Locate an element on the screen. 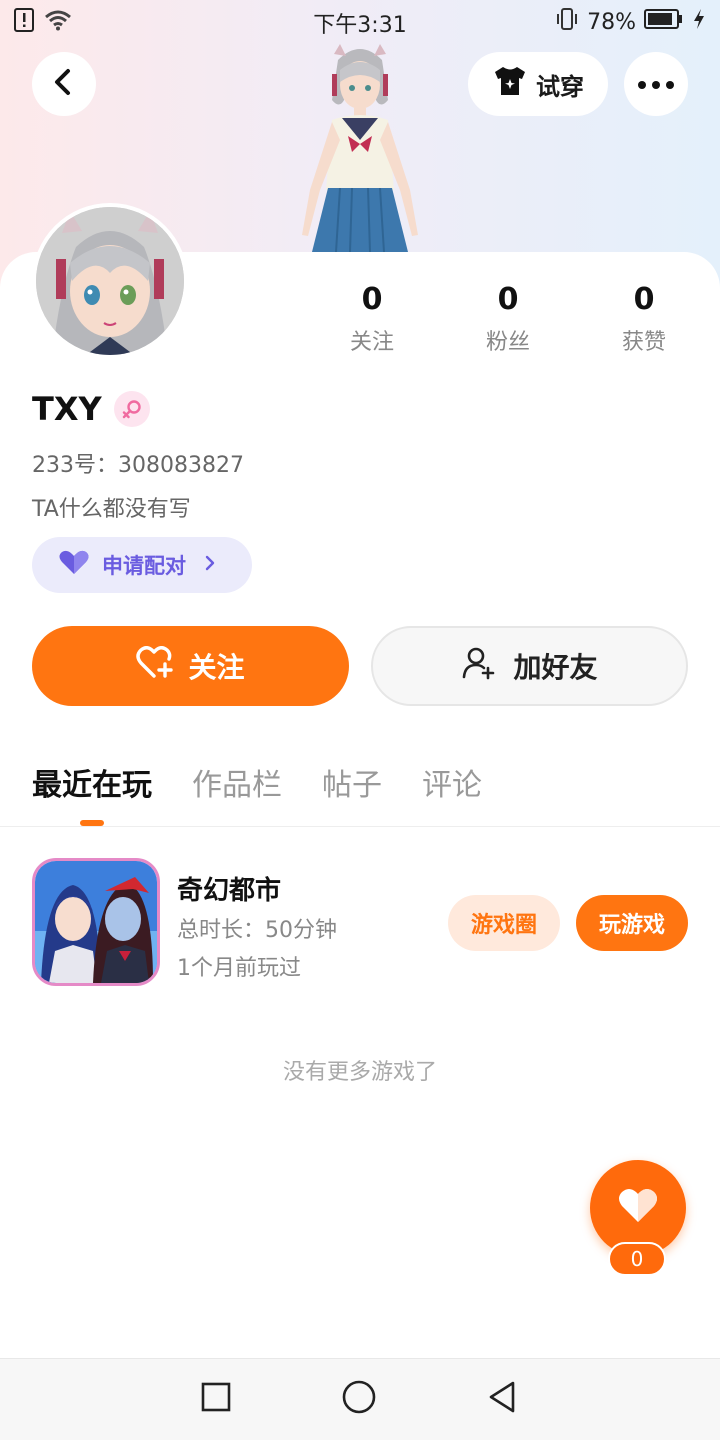  tabs-divider is located at coordinates (360, 826).